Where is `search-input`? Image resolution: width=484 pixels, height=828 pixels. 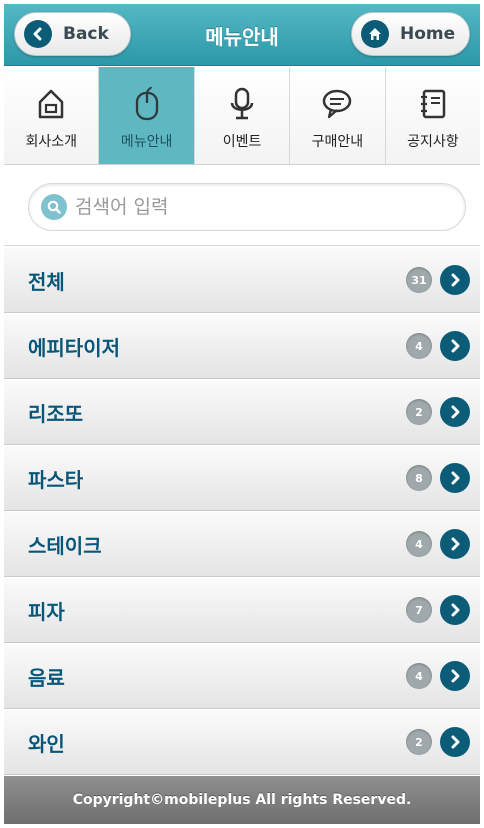 search-input is located at coordinates (255, 207).